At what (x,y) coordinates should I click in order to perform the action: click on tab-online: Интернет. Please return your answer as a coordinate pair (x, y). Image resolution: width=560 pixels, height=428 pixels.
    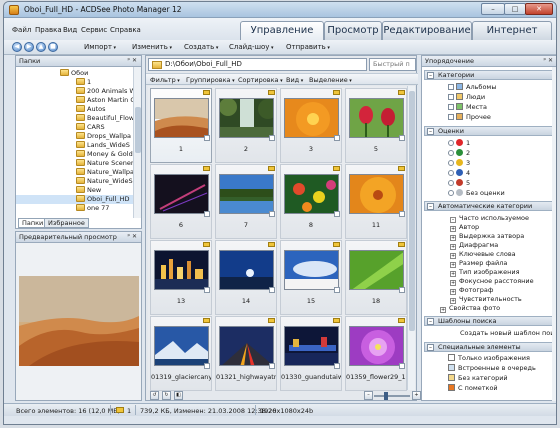
    Looking at the image, I should click on (512, 30).